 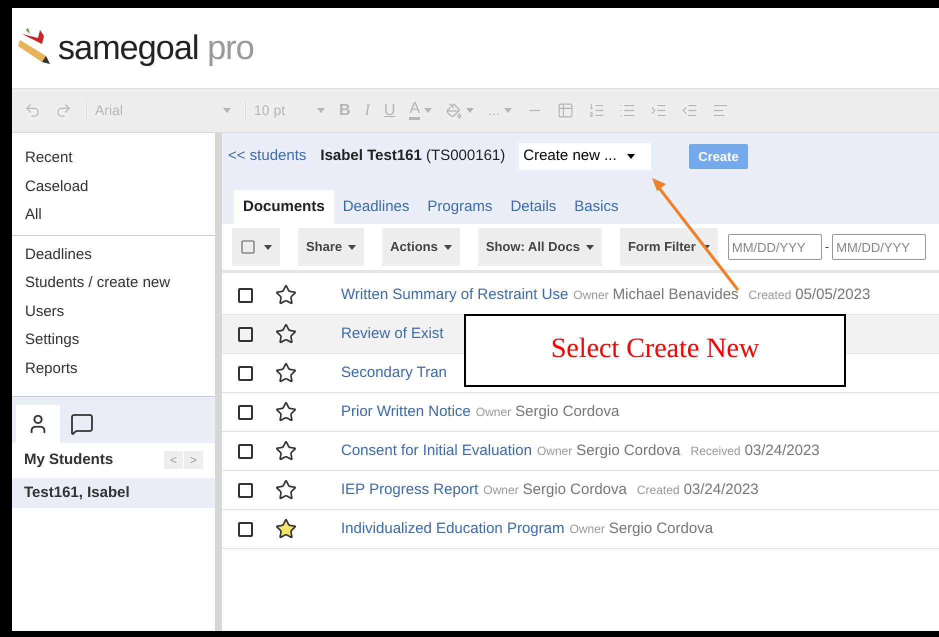 I want to click on owner-name: Michael Benavides, so click(x=675, y=294).